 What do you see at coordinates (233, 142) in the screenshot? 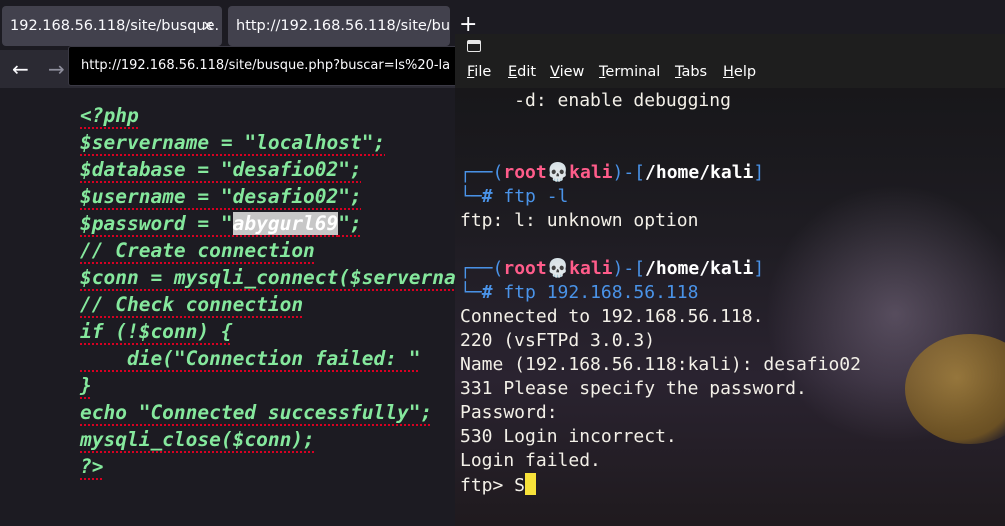
I see `source-code: $servername = "localhost";` at bounding box center [233, 142].